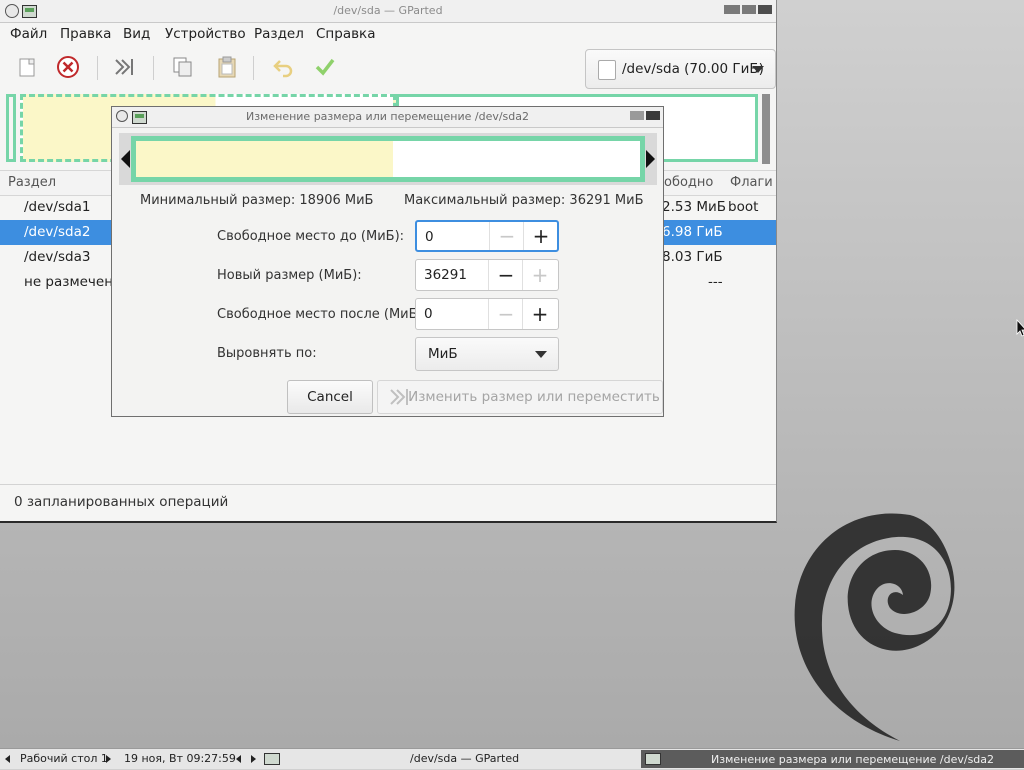 The image size is (1024, 770). Describe the element at coordinates (715, 282) in the screenshot. I see `partition-free: ---` at that location.